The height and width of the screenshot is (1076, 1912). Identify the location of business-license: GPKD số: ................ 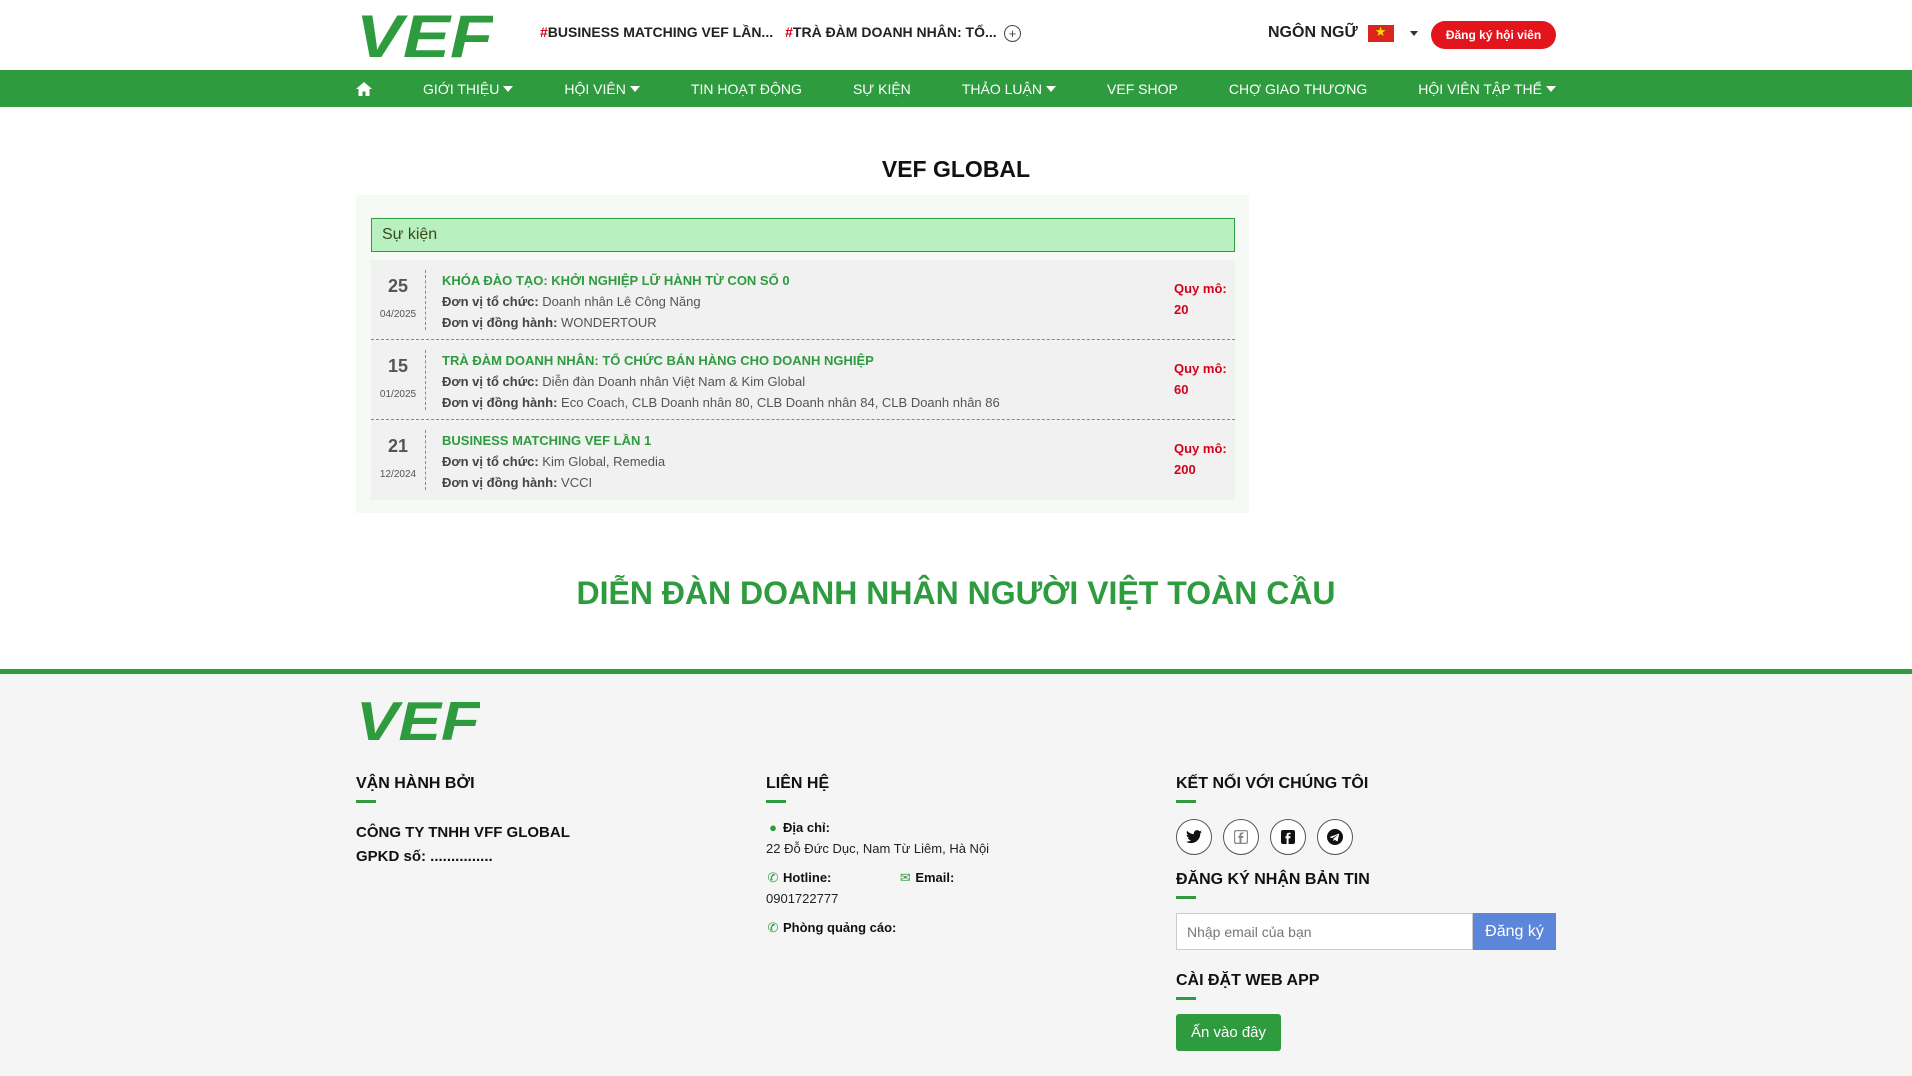
(424, 856).